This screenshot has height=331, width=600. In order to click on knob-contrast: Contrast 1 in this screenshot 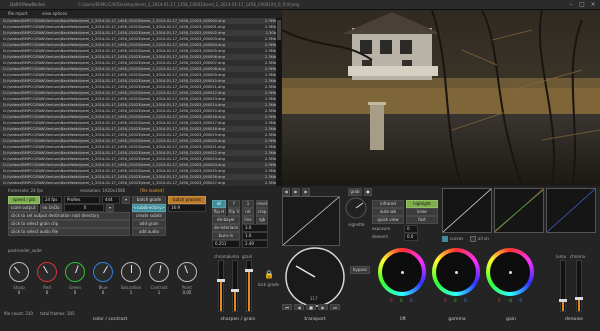, I will do `click(159, 278)`.